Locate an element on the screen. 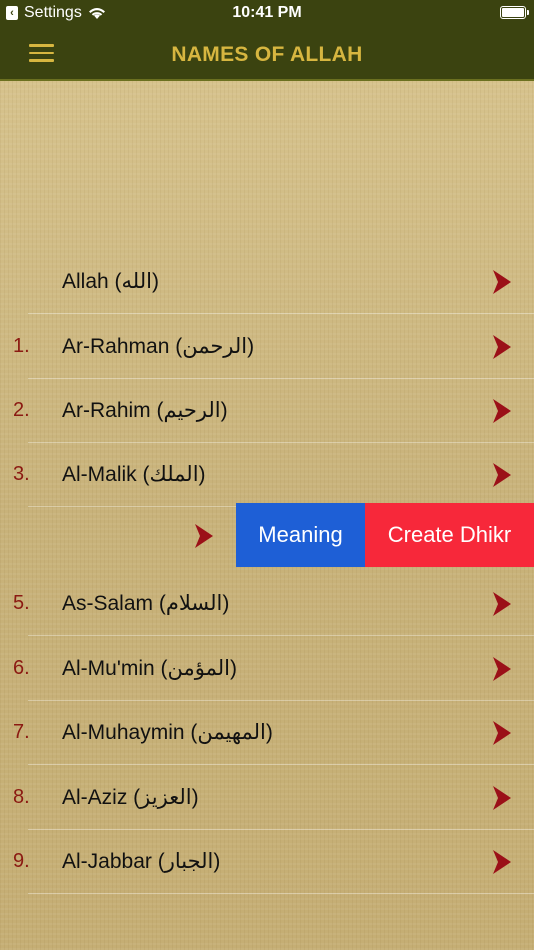 This screenshot has height=950, width=534. item-name: Al-Mu'min (المؤمن) is located at coordinates (149, 668).